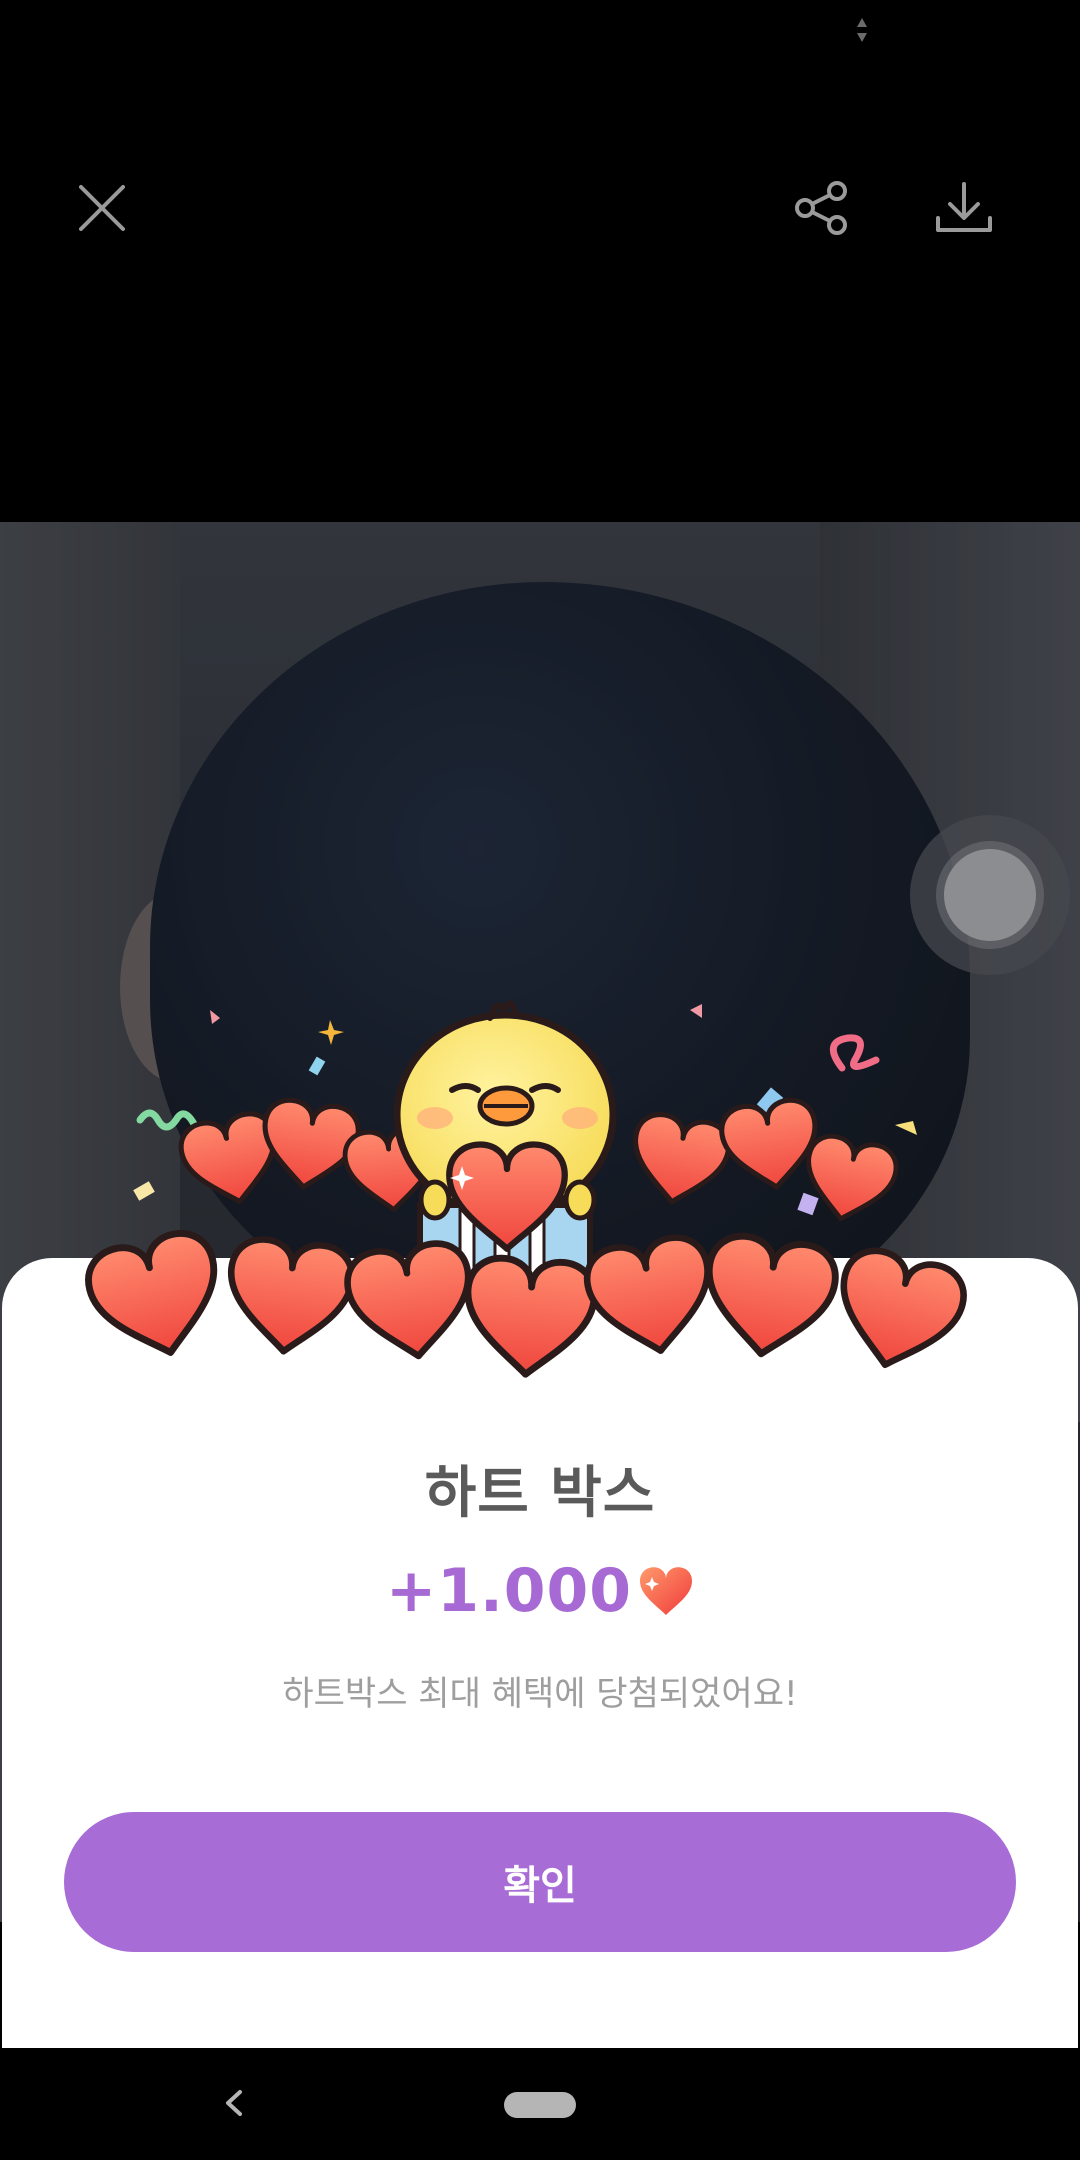 The image size is (1080, 2160). I want to click on download-button, so click(964, 208).